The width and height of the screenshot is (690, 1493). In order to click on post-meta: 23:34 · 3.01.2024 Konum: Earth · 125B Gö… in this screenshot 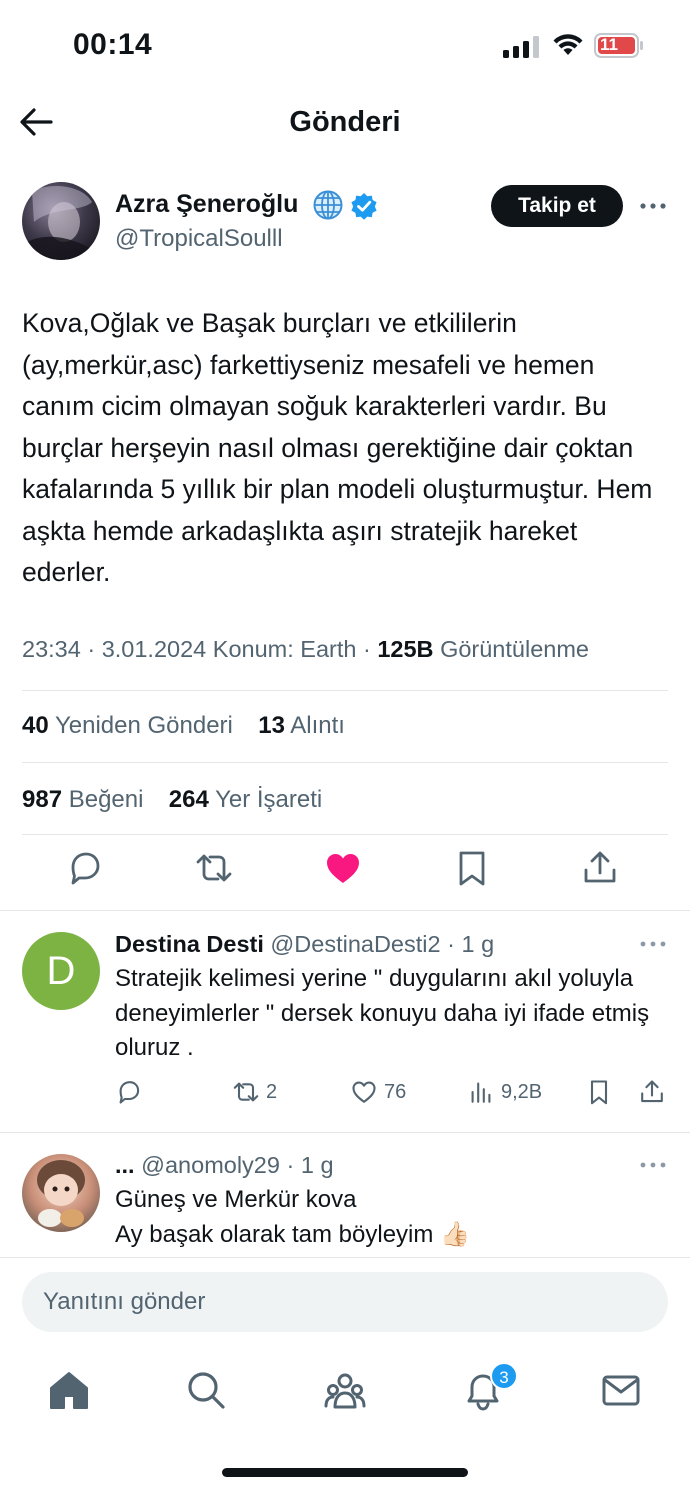, I will do `click(305, 649)`.